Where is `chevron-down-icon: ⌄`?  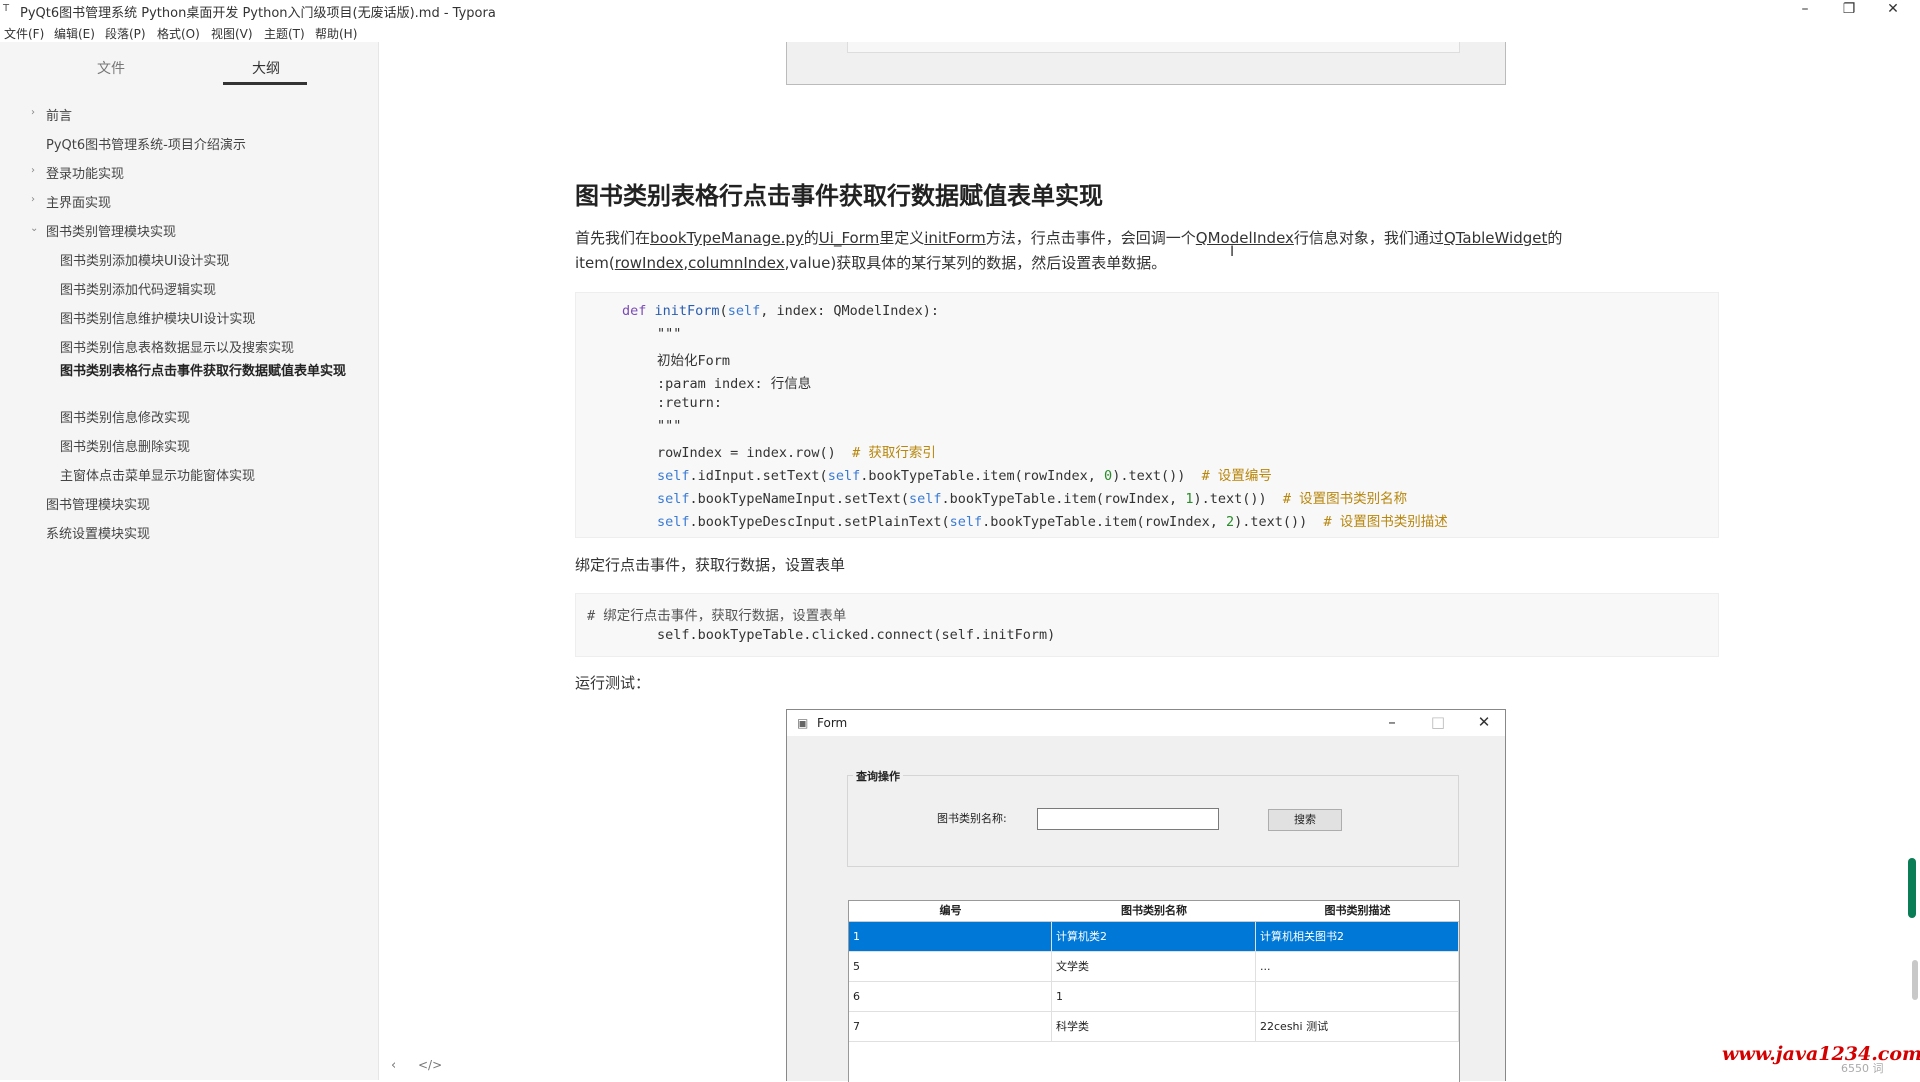 chevron-down-icon: ⌄ is located at coordinates (34, 228).